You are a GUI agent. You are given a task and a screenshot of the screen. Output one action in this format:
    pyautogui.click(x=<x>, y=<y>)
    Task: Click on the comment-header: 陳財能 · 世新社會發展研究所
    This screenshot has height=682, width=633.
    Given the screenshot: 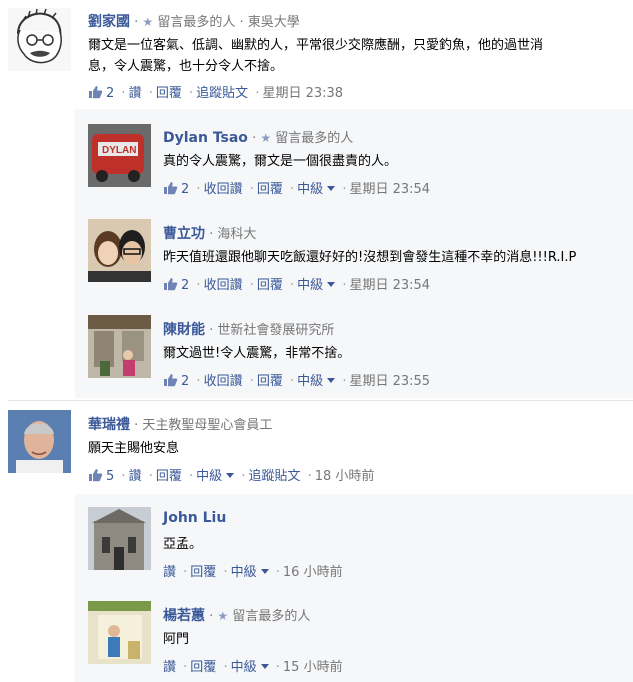 What is the action you would take?
    pyautogui.click(x=249, y=330)
    